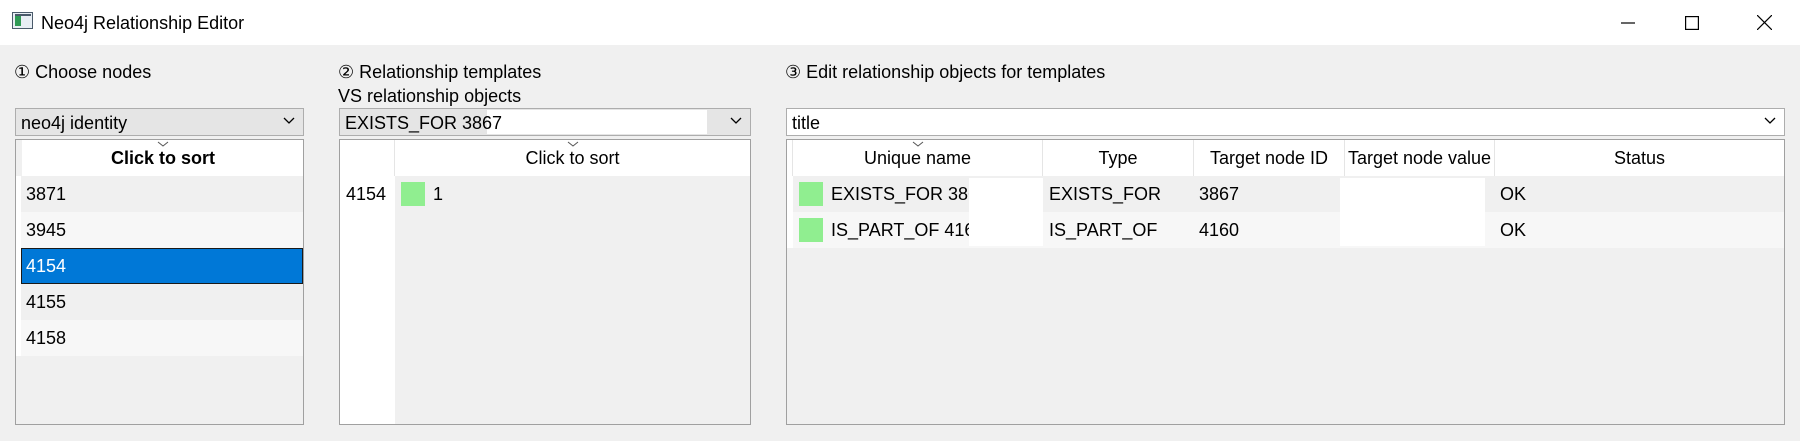 Image resolution: width=1800 pixels, height=441 pixels. I want to click on column-header-label: Target node value, so click(1419, 157).